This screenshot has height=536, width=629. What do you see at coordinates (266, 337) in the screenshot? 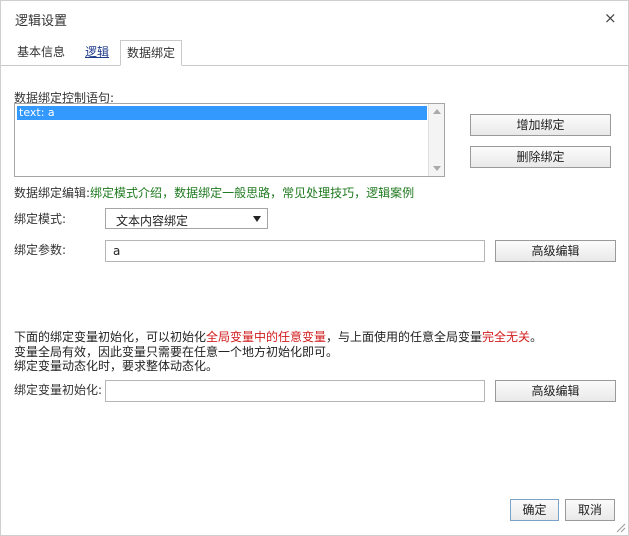
I see `note-highlight: 全局变量中的任意变量` at bounding box center [266, 337].